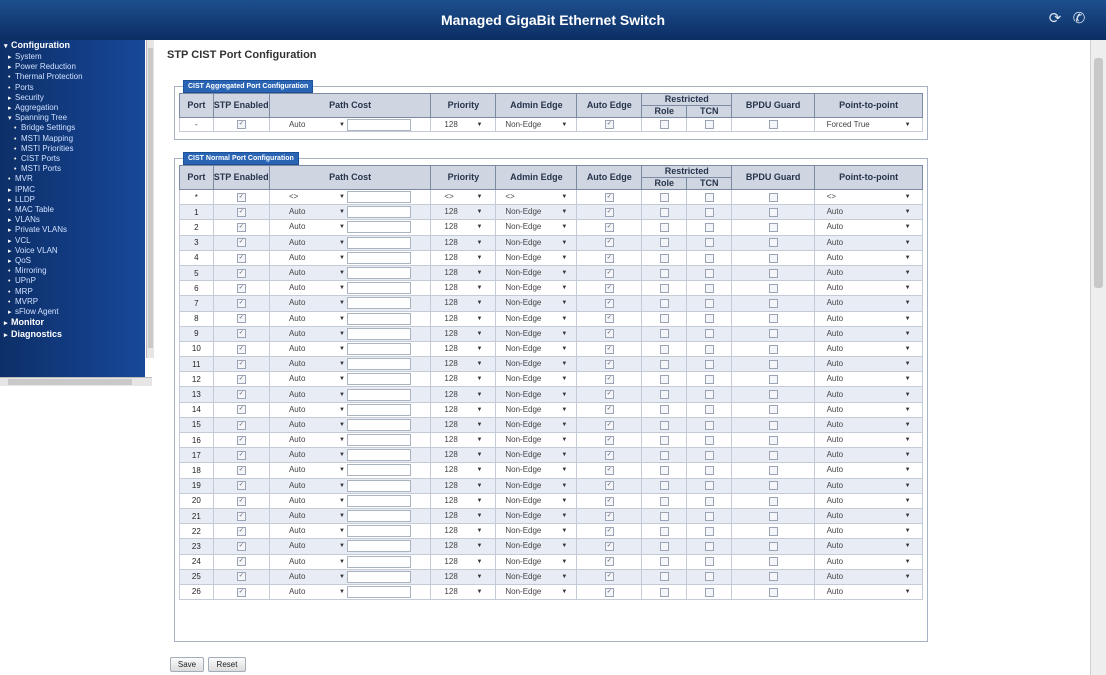 Image resolution: width=1106 pixels, height=675 pixels. I want to click on agg-admin-edge-select: Non-Edge ▼, so click(536, 125).